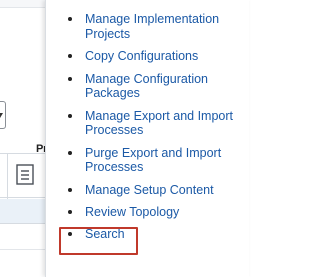 The image size is (320, 277). I want to click on menu-item-label: Review Topology, so click(164, 212).